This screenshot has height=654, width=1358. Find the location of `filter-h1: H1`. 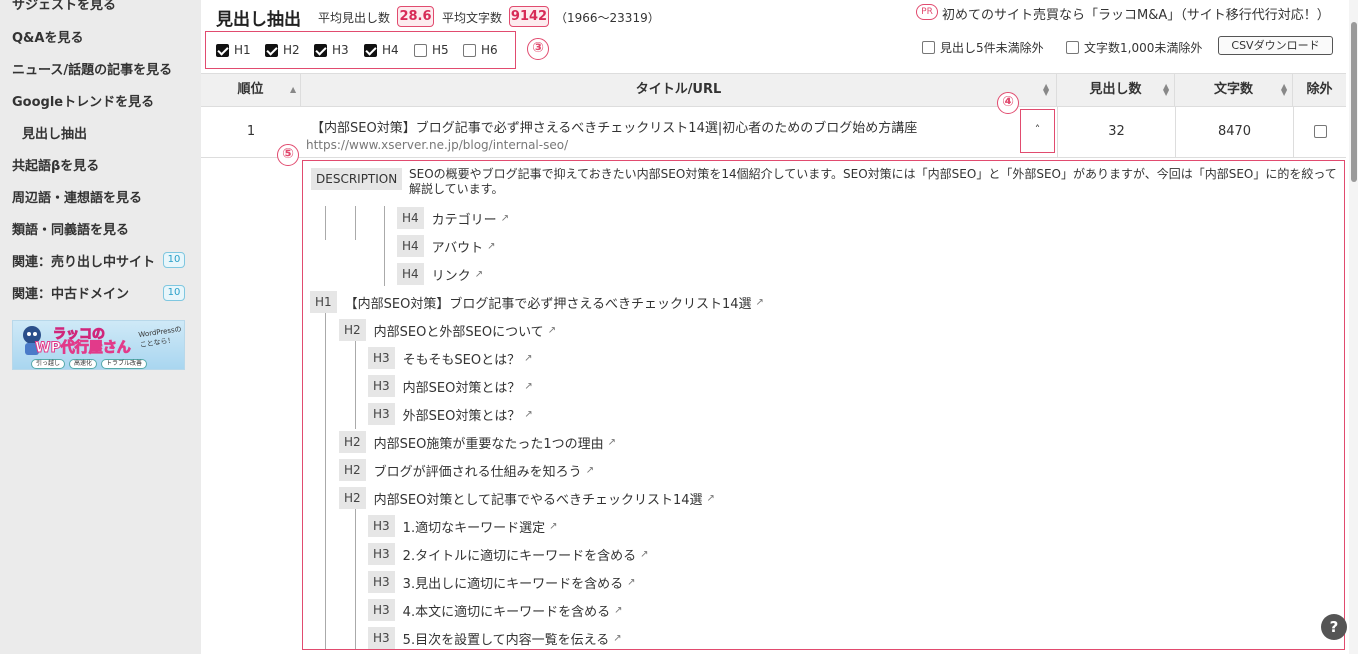

filter-h1: H1 is located at coordinates (233, 50).